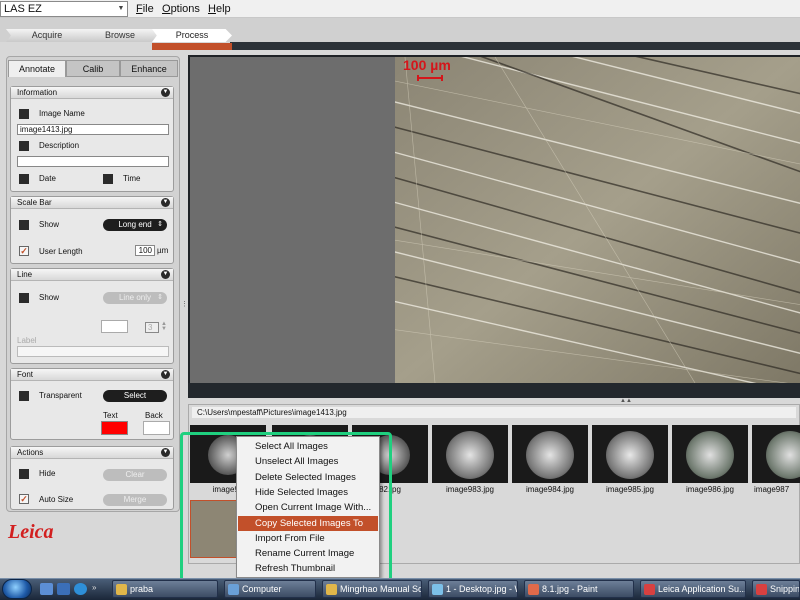 This screenshot has height=600, width=800. I want to click on context-menu-item: Refresh Thumbnail, so click(308, 568).